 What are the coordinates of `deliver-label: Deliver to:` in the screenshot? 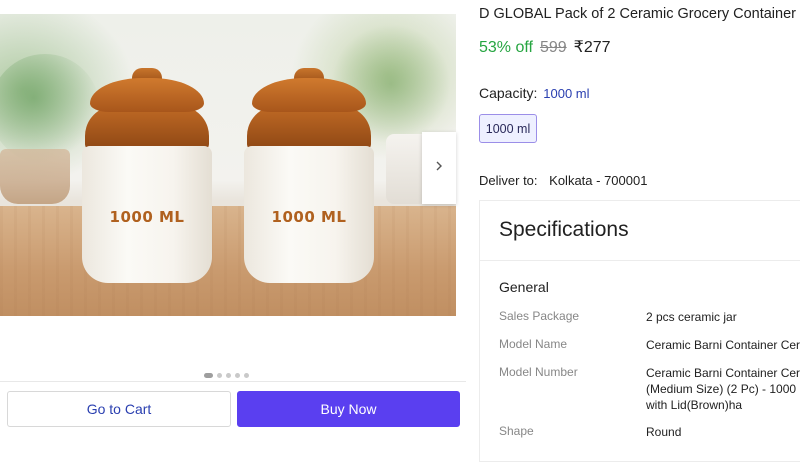 It's located at (508, 180).